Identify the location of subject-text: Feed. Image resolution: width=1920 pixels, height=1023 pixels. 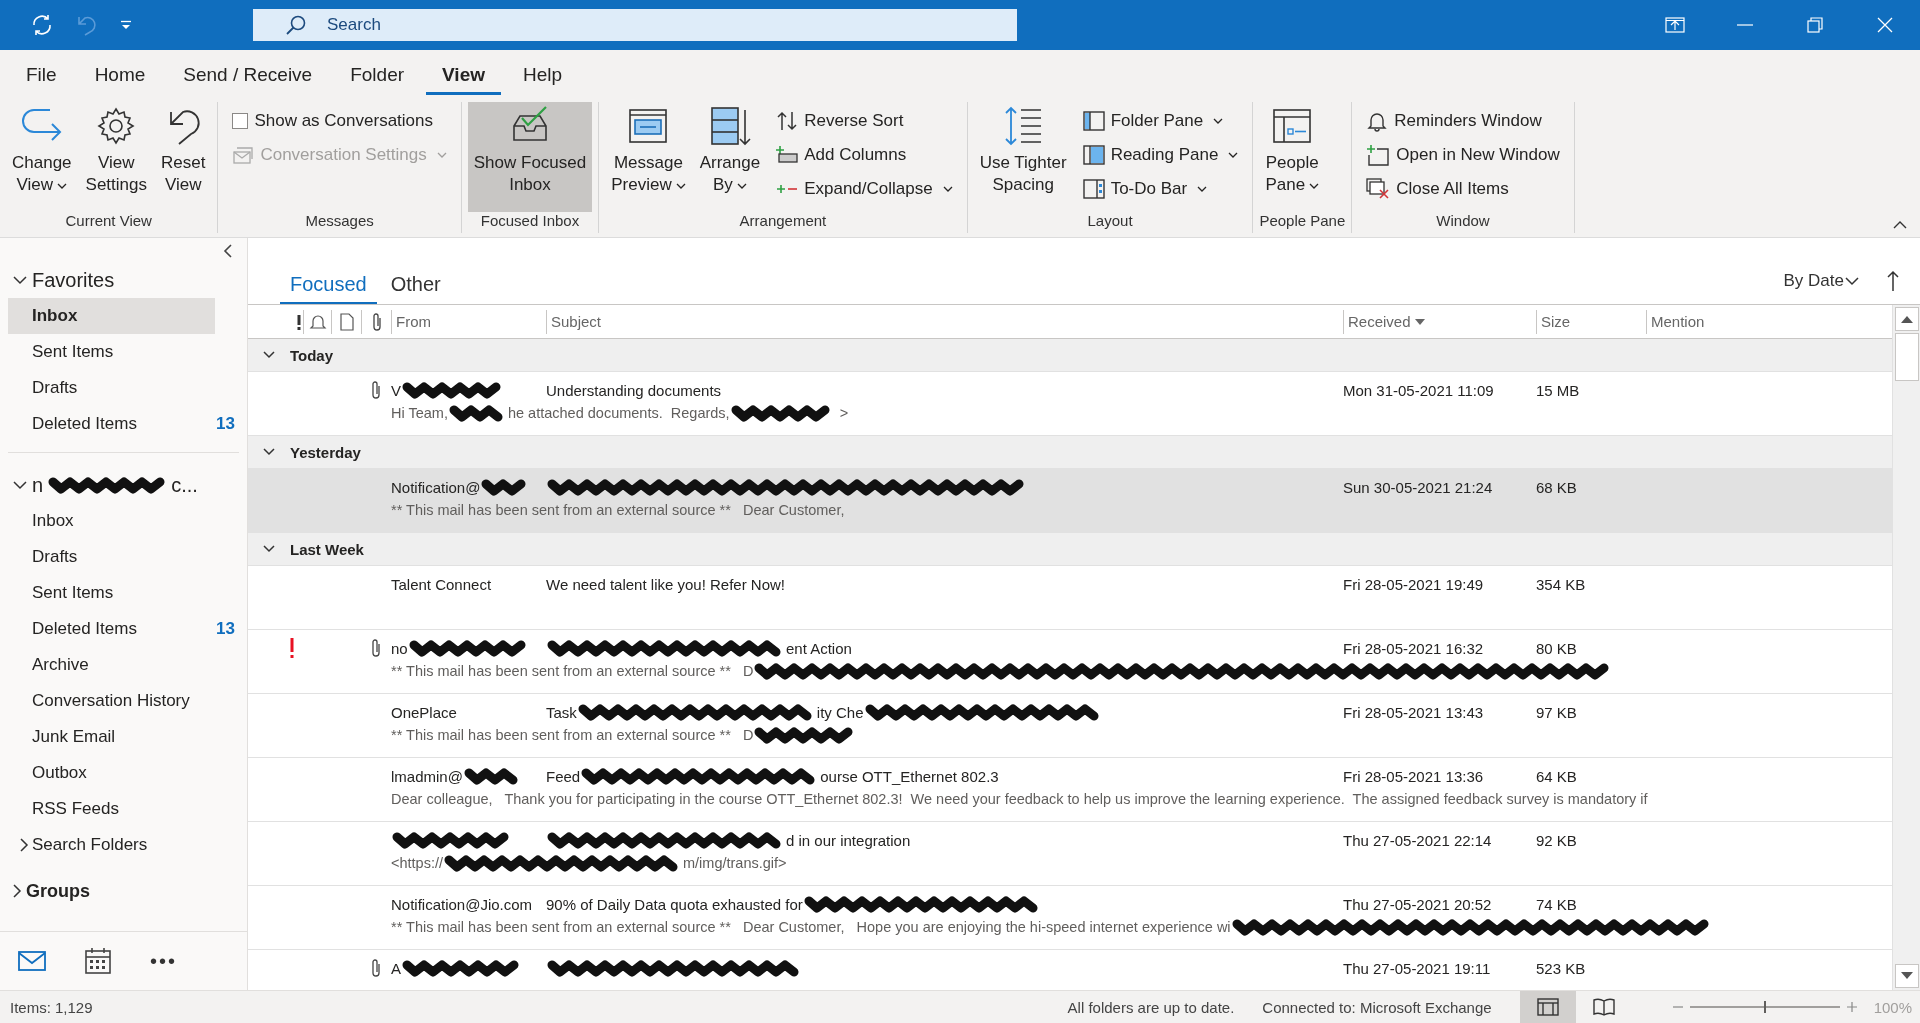
(563, 776).